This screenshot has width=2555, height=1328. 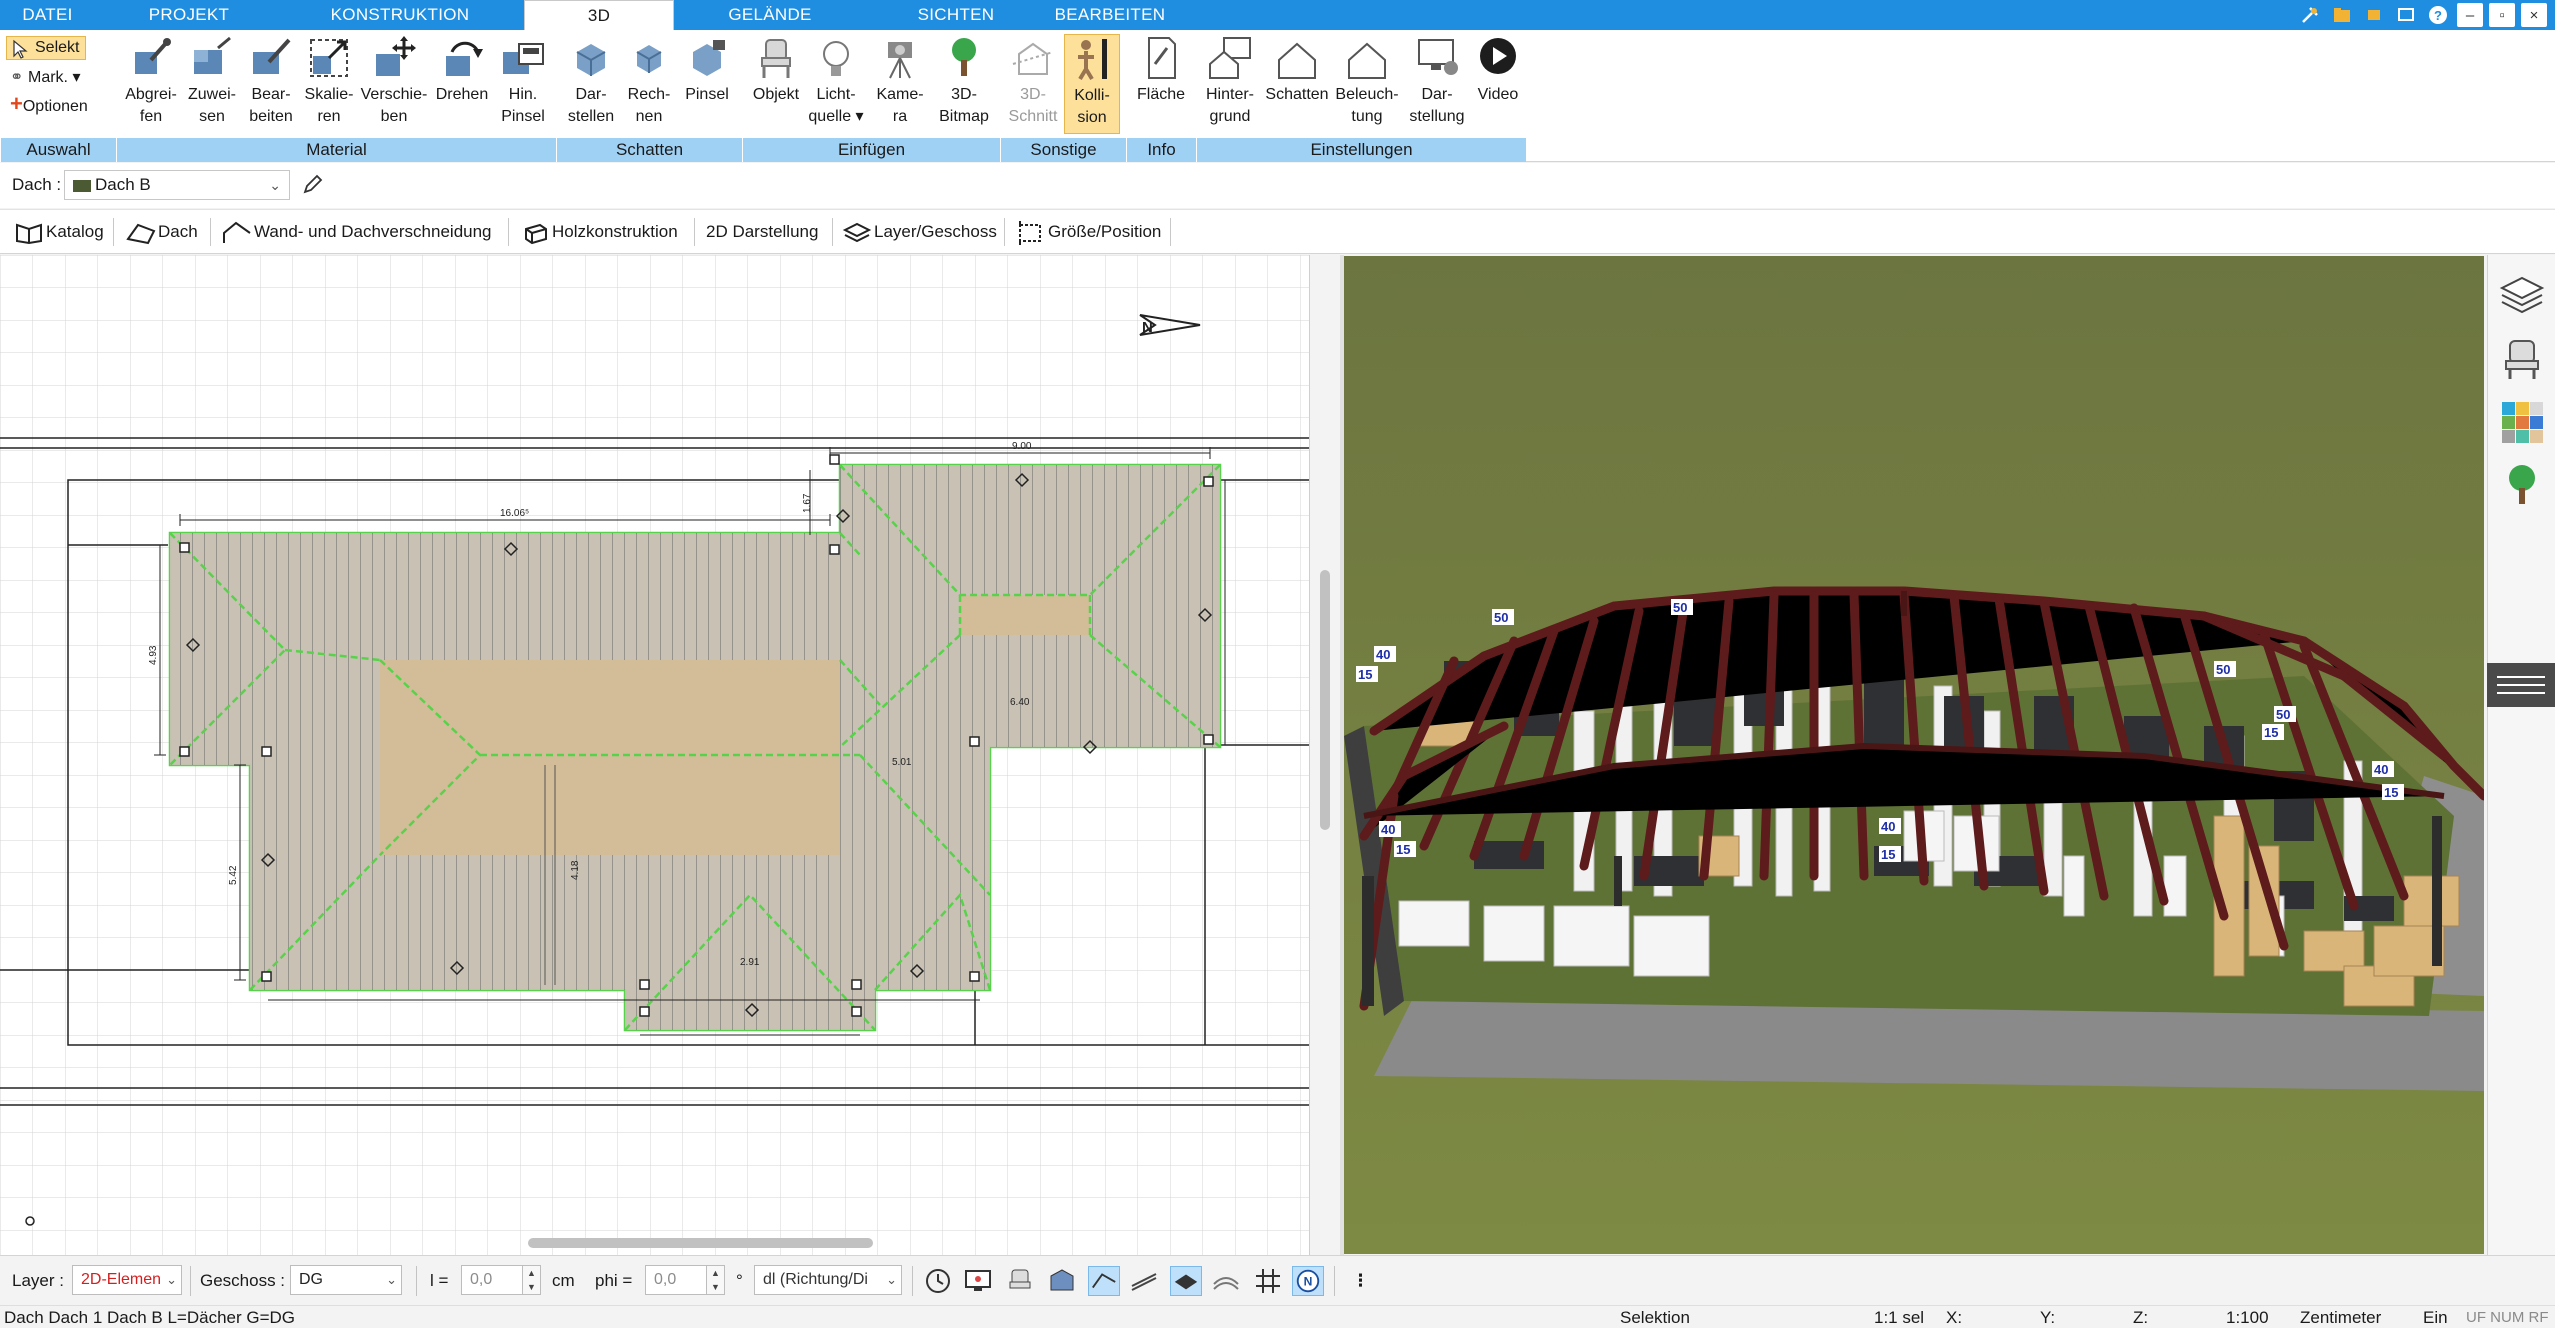 I want to click on dach-label: Dach :, so click(x=37, y=184).